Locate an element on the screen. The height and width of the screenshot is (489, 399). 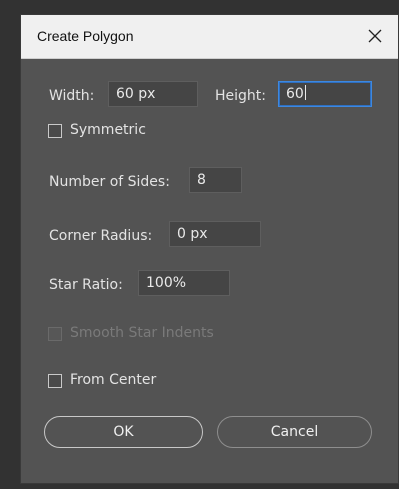
dialog-titlebar: Create Polygon is located at coordinates (209, 37).